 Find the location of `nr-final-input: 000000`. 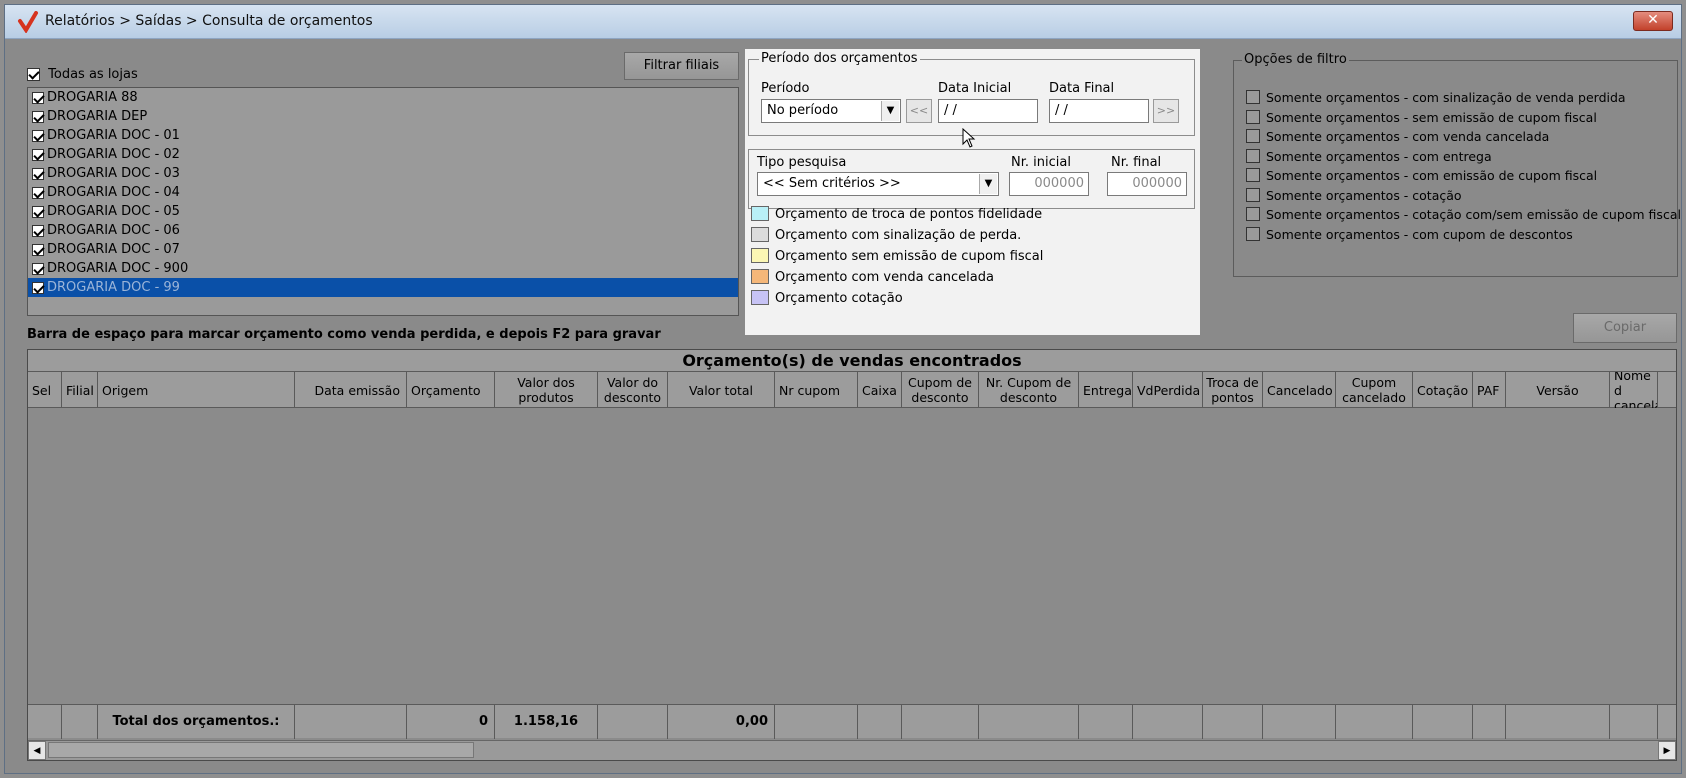

nr-final-input: 000000 is located at coordinates (1147, 184).